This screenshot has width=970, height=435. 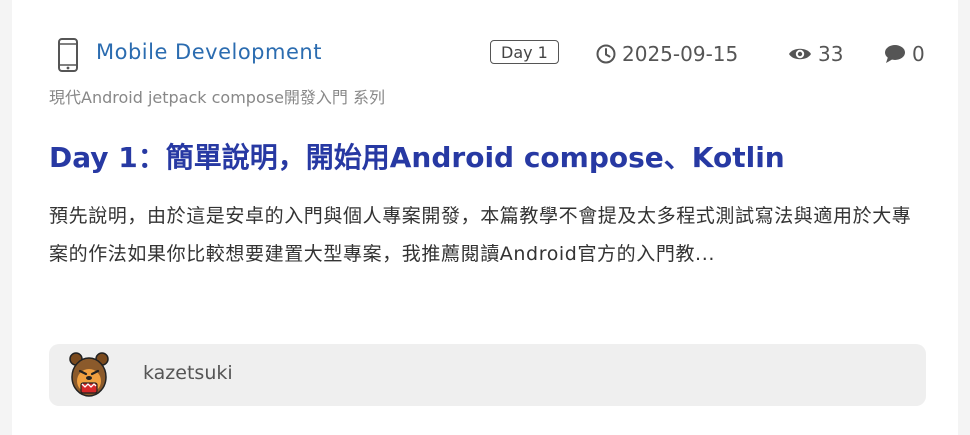 What do you see at coordinates (68, 55) in the screenshot?
I see `mobile-phone-icon` at bounding box center [68, 55].